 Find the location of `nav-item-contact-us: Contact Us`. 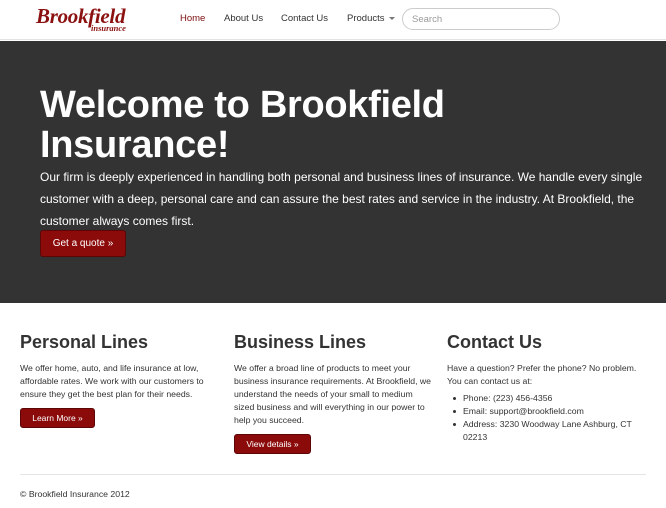

nav-item-contact-us: Contact Us is located at coordinates (304, 19).